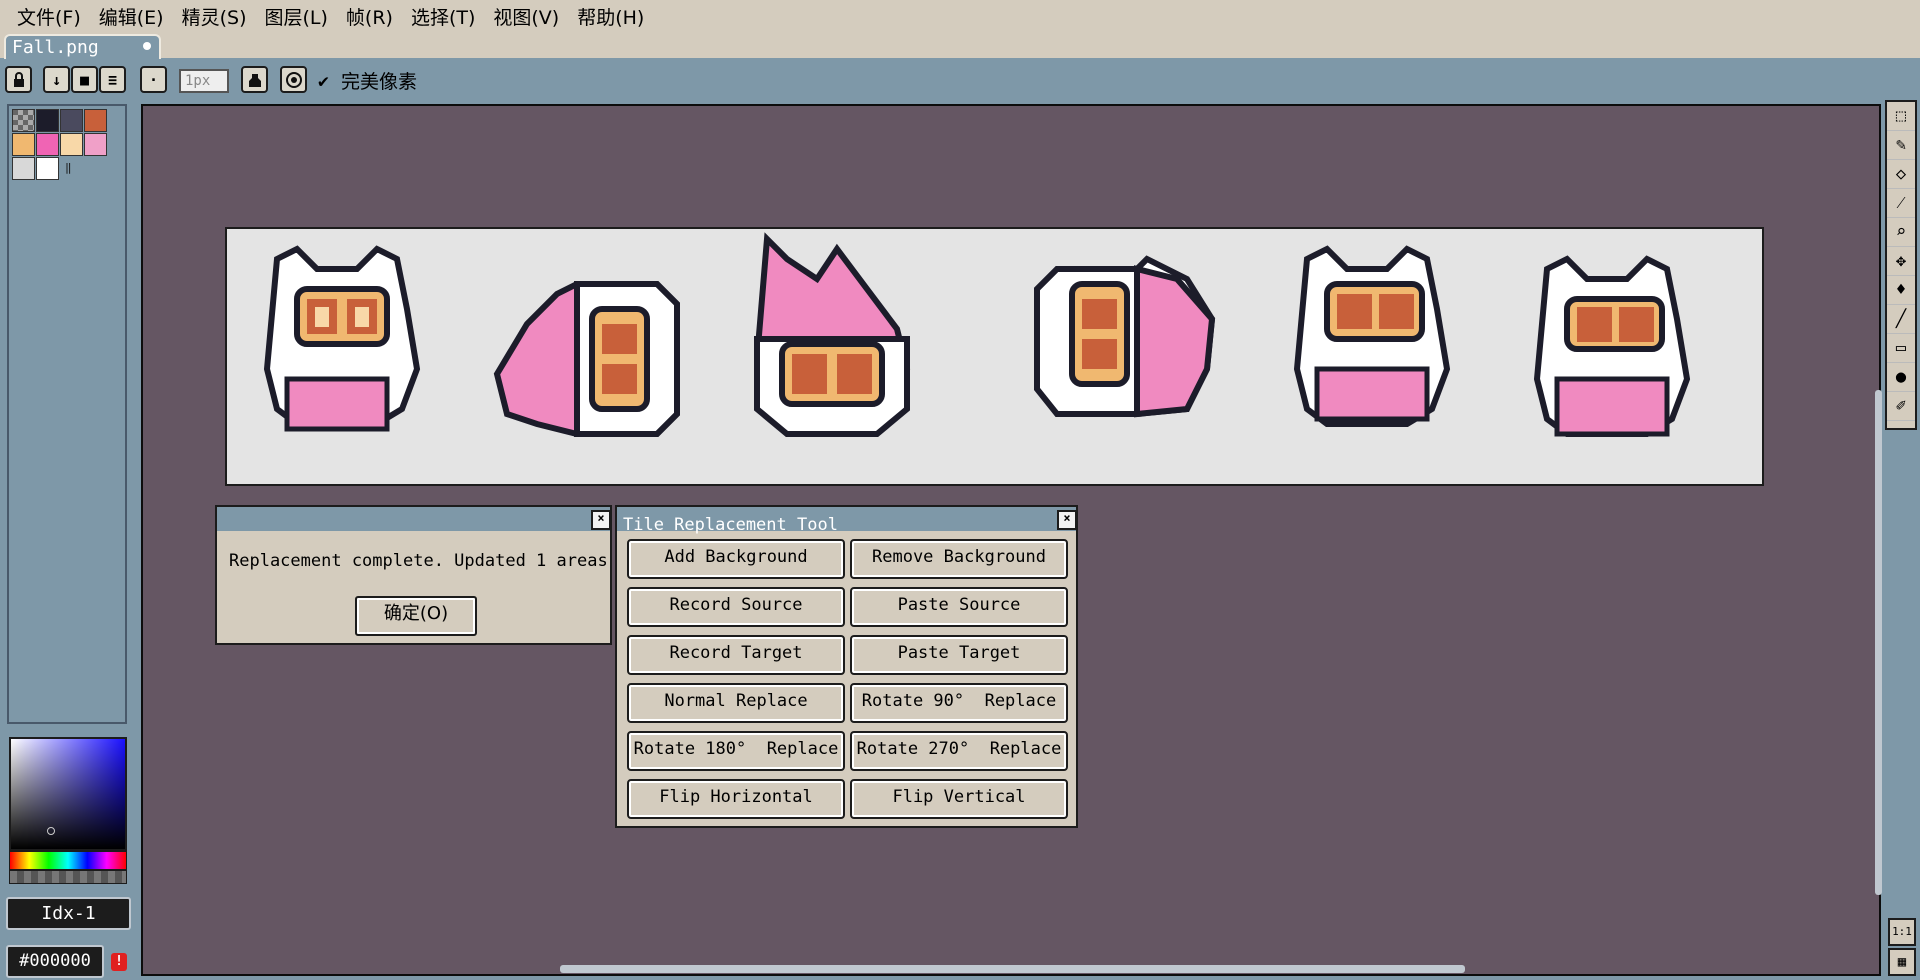 Image resolution: width=1920 pixels, height=980 pixels. Describe the element at coordinates (68, 913) in the screenshot. I see `color-index-label: Idx-1` at that location.